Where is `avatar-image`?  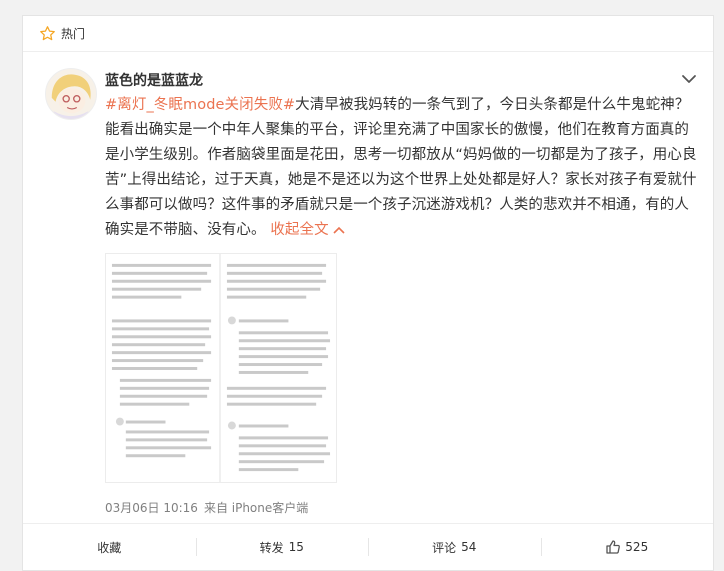
avatar-image is located at coordinates (71, 94).